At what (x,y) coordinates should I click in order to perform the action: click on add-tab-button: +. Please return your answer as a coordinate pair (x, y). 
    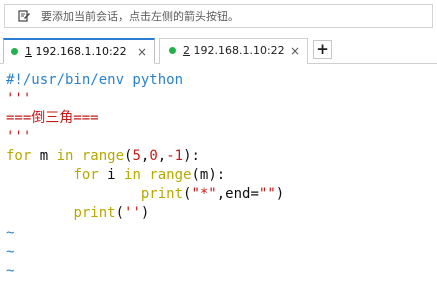
    Looking at the image, I should click on (322, 49).